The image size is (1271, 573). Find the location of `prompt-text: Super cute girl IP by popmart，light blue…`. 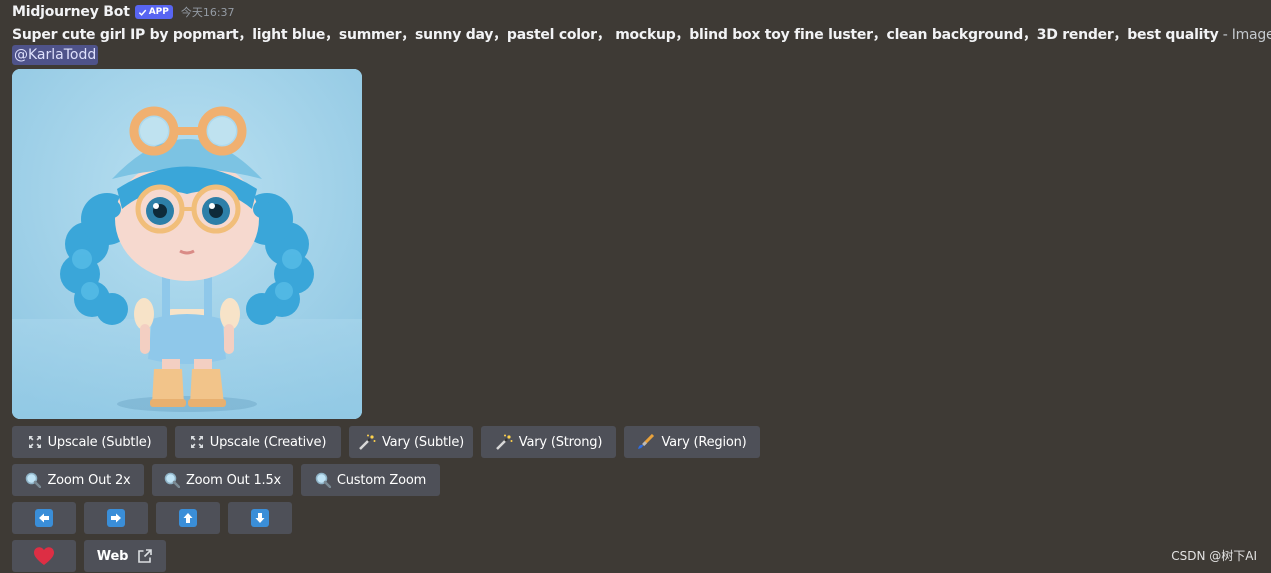

prompt-text: Super cute girl IP by popmart，light blue… is located at coordinates (641, 34).